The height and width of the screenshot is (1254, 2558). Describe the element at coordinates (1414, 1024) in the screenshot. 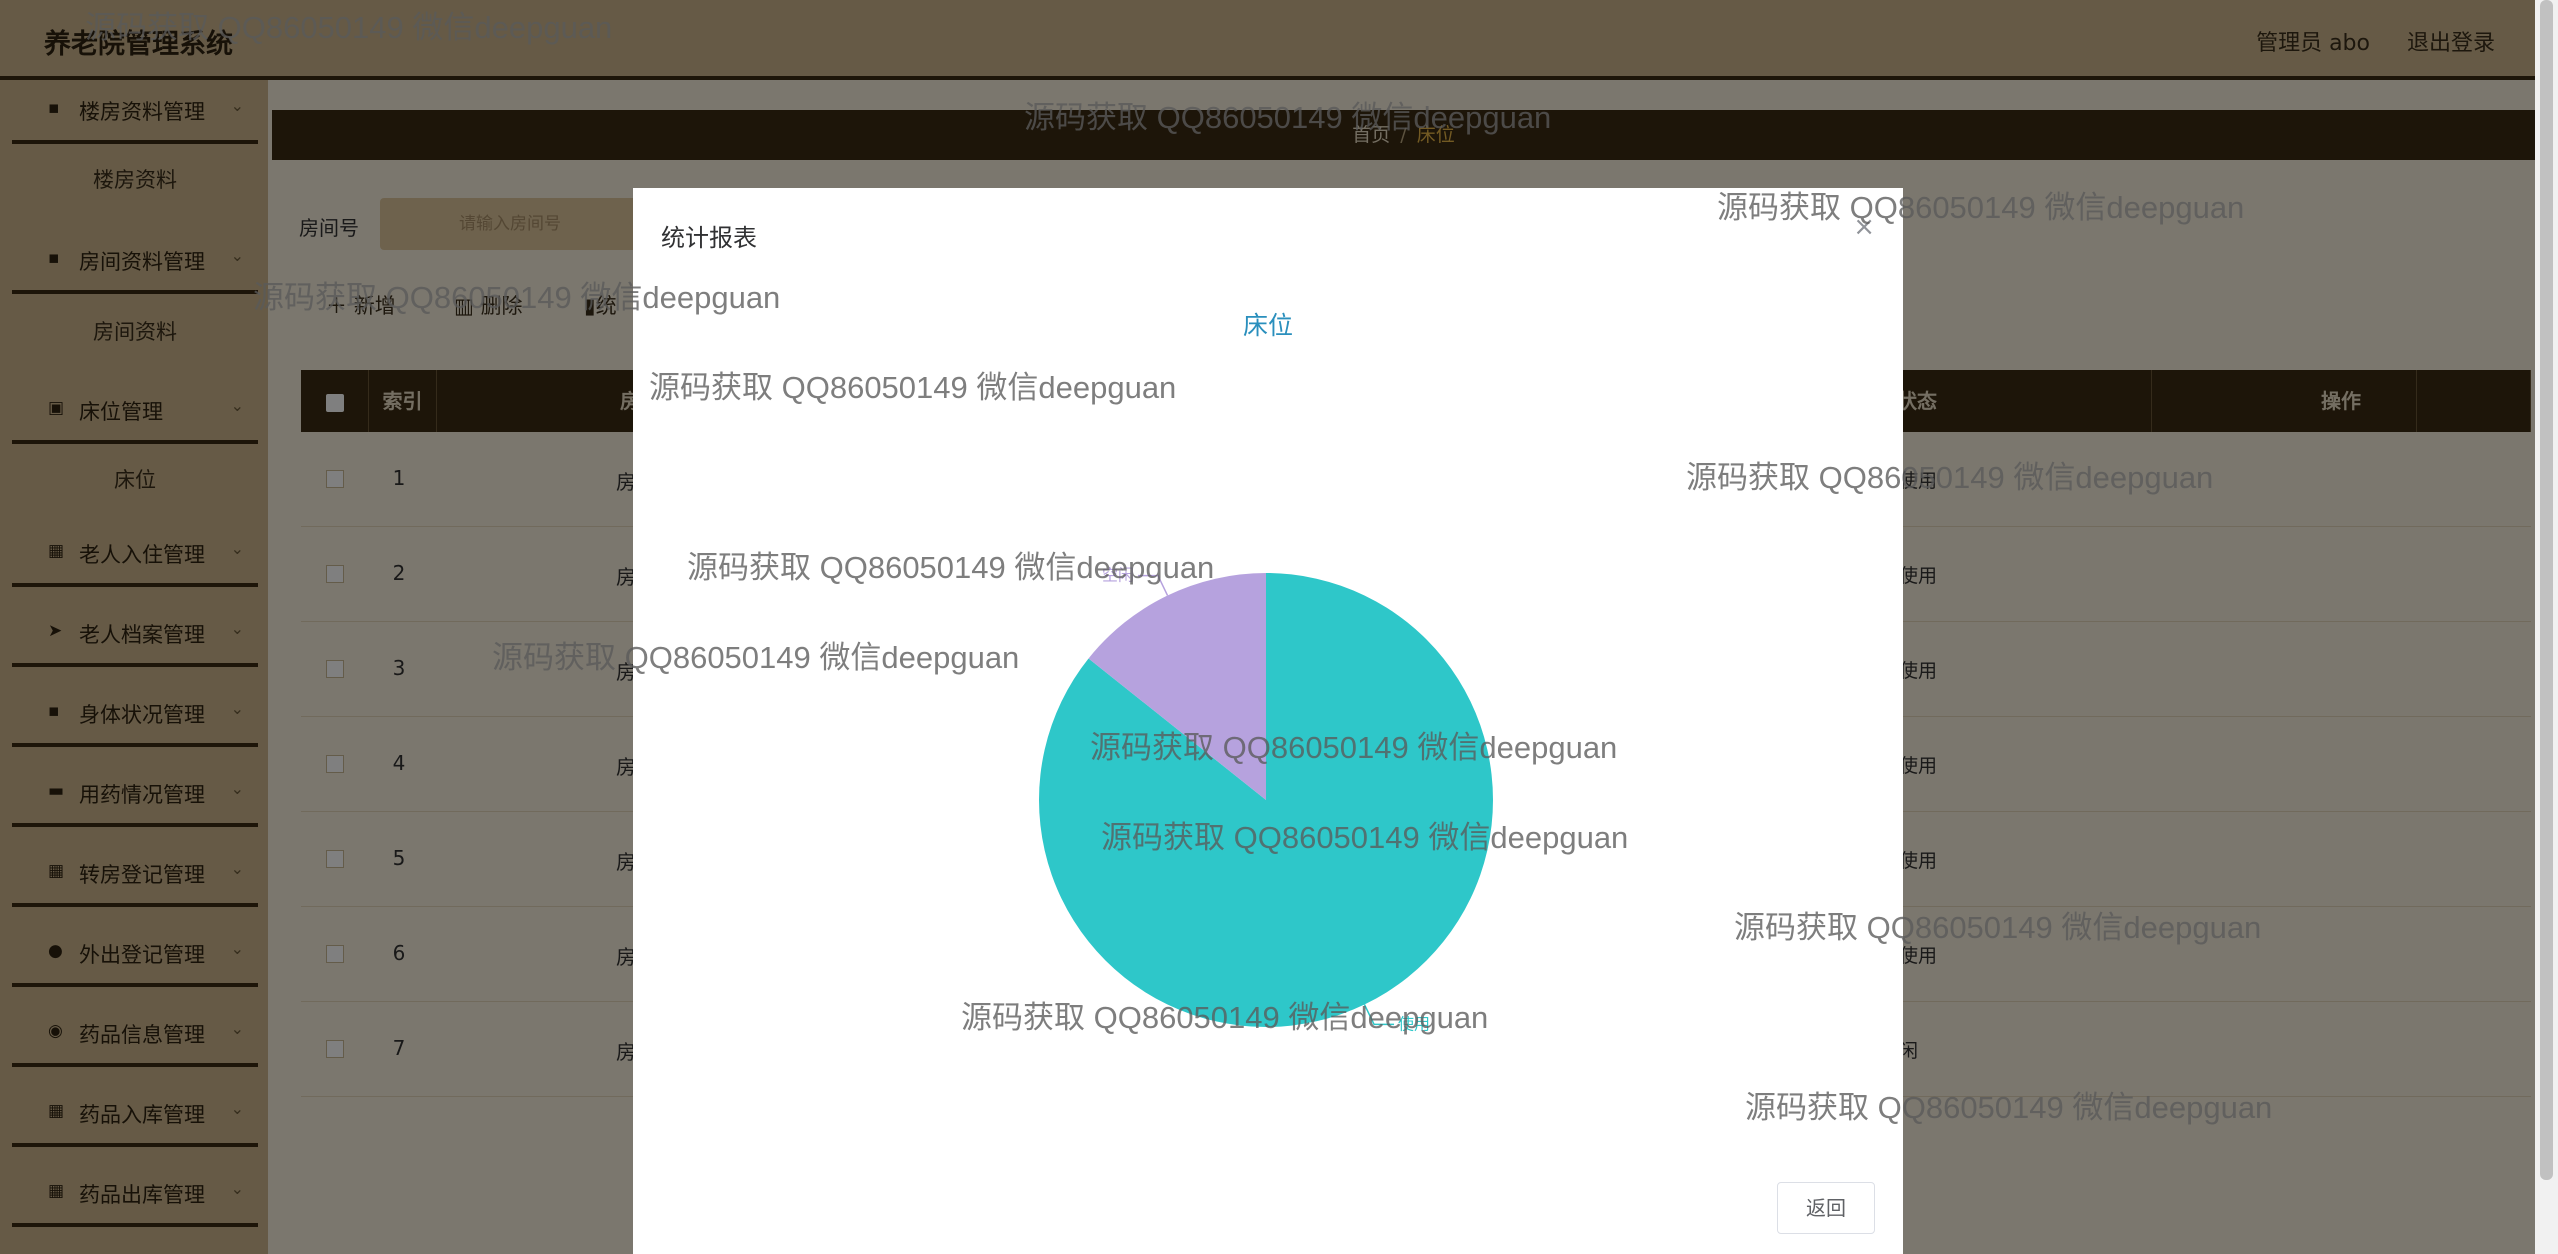

I see `pie-label-0: 使用` at that location.